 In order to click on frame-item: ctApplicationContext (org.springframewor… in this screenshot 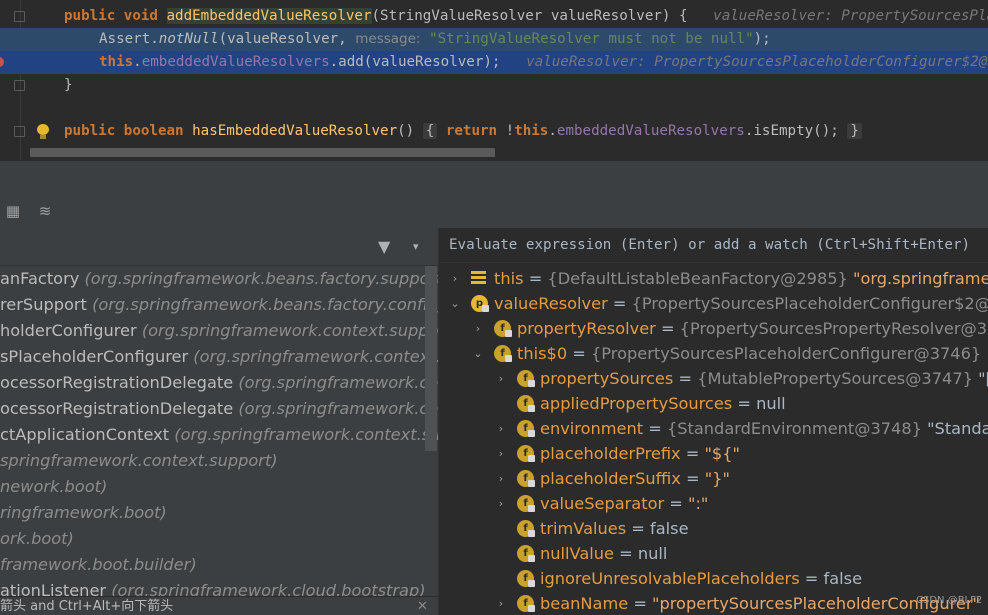, I will do `click(219, 435)`.